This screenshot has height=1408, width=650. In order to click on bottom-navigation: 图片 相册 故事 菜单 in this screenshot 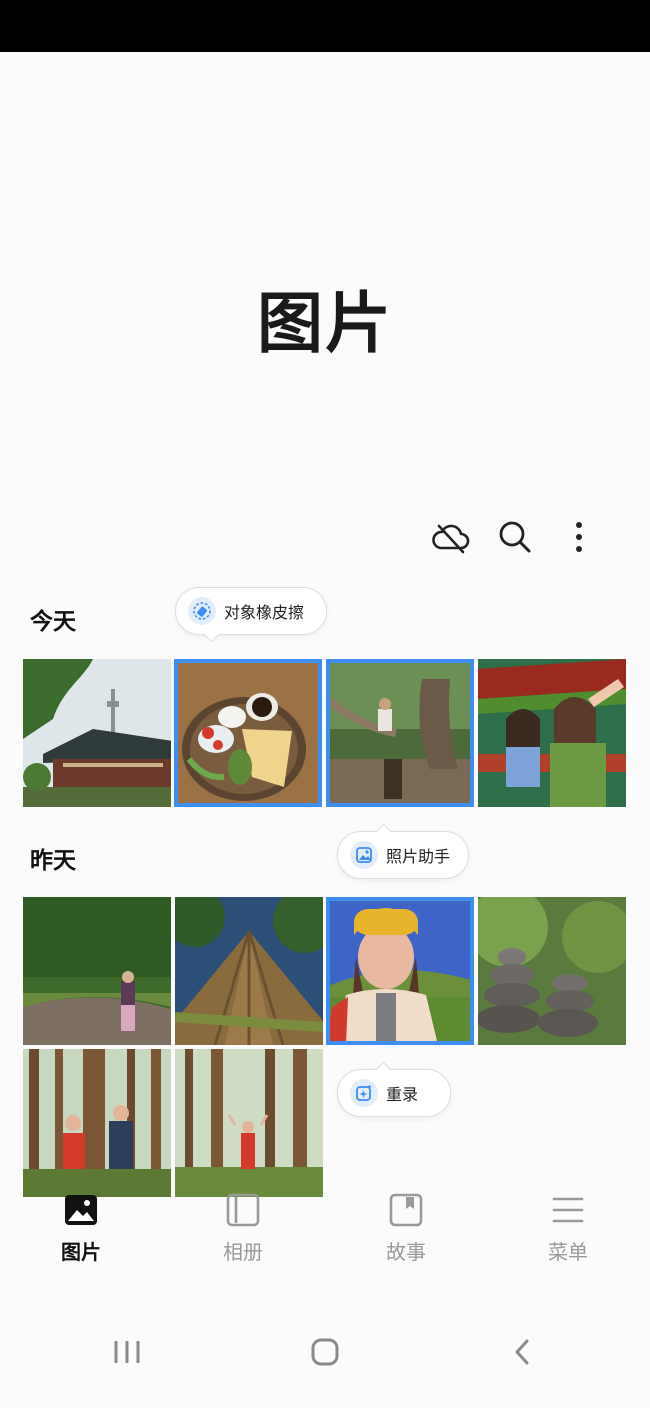, I will do `click(325, 1228)`.